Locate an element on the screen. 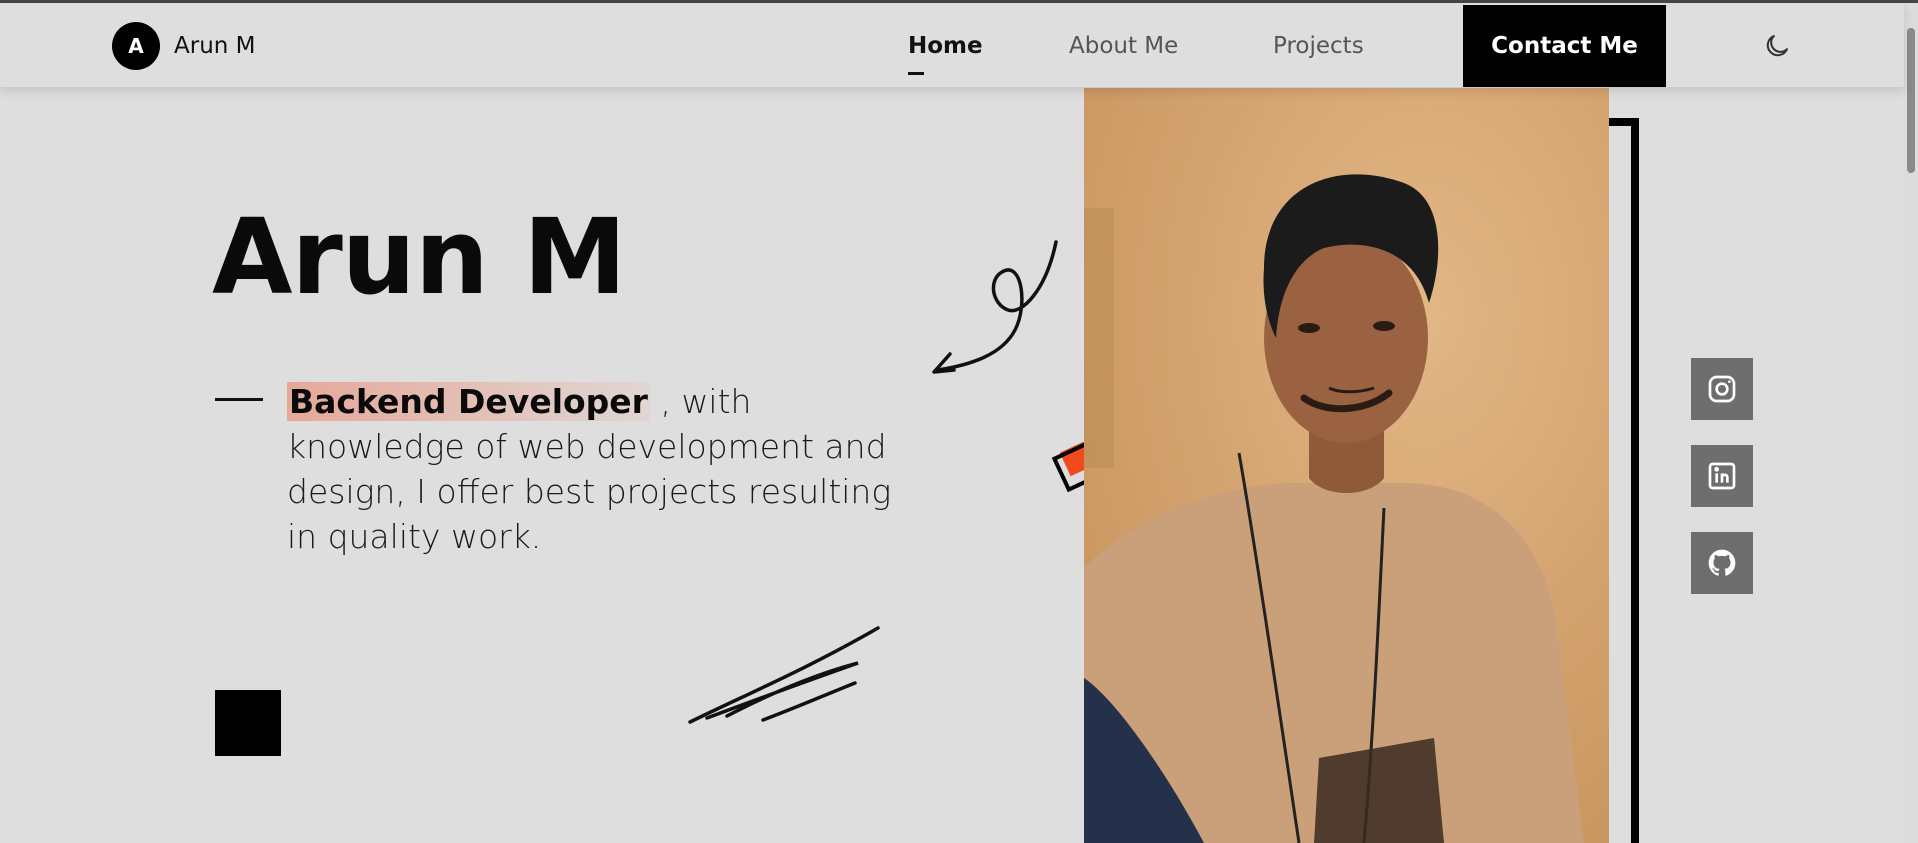 The width and height of the screenshot is (1918, 843). role-highlight: Backend Developer is located at coordinates (468, 401).